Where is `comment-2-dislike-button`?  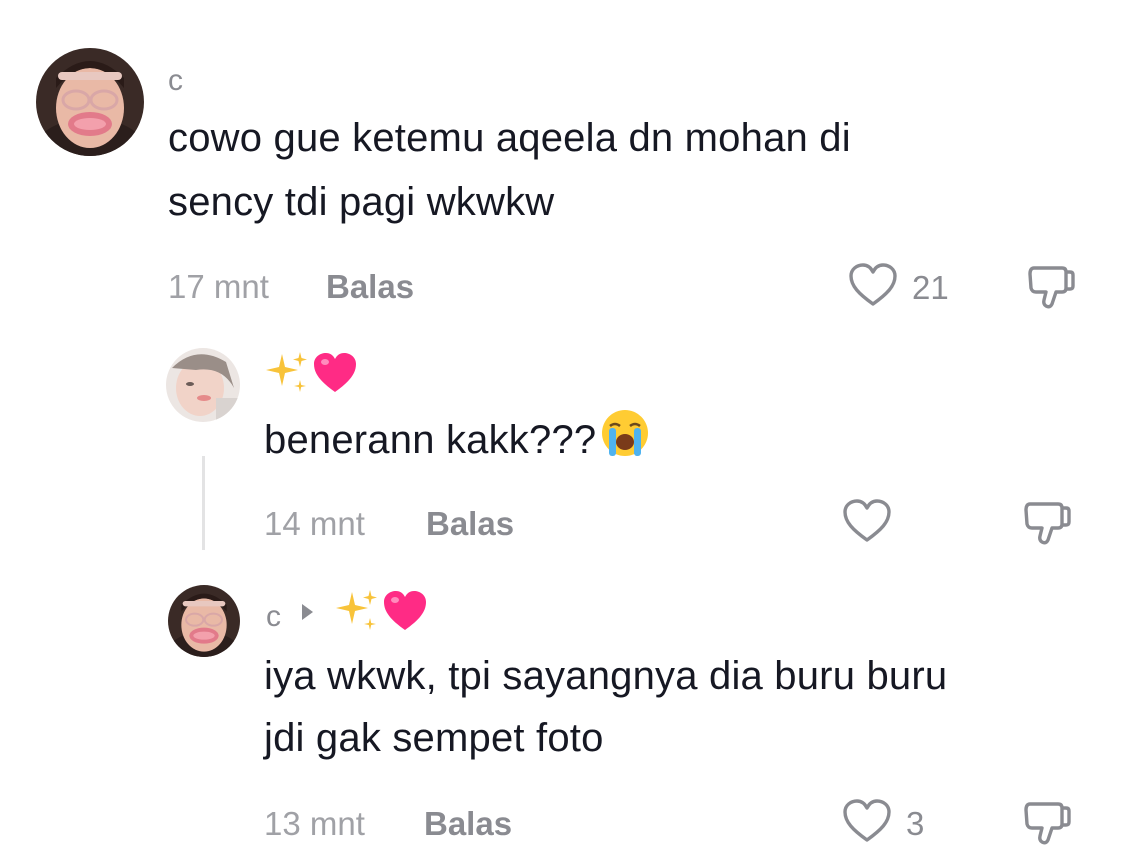
comment-2-dislike-button is located at coordinates (1047, 525).